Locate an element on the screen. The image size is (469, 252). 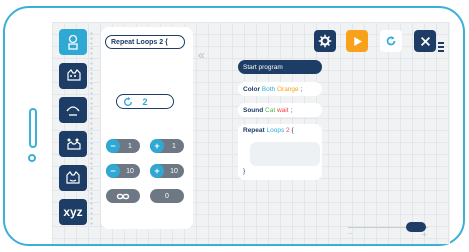
color-value: Orange is located at coordinates (287, 89).